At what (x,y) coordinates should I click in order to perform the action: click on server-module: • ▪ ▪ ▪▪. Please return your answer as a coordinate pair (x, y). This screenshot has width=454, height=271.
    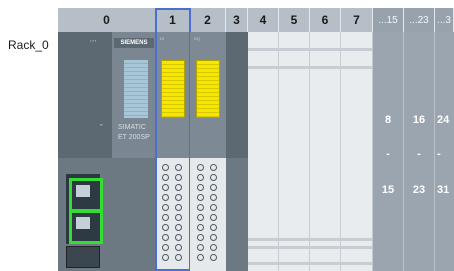
    Looking at the image, I should click on (85, 95).